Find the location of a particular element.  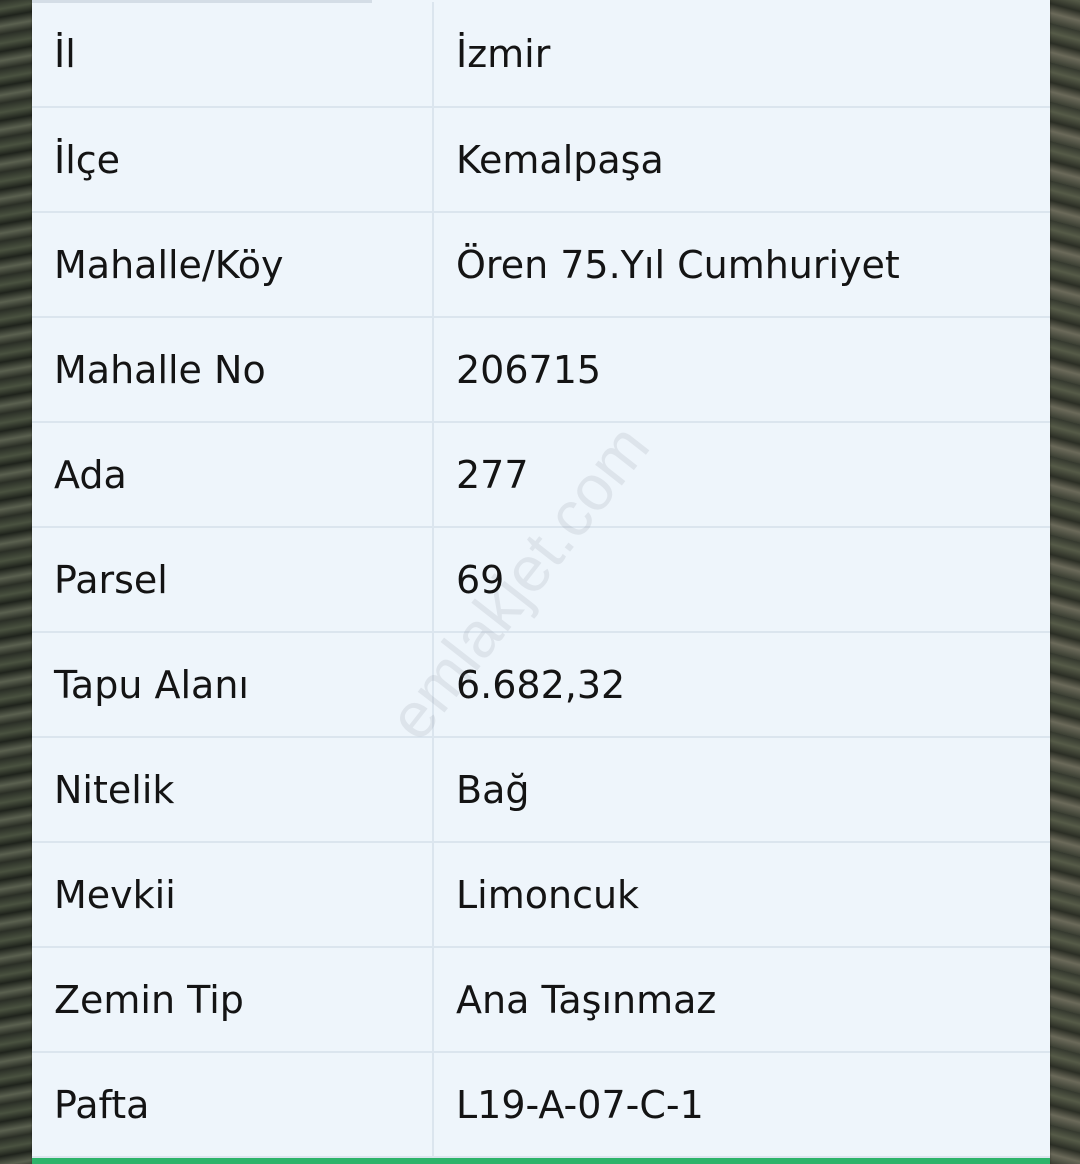

row-value-nitelik: Bağ is located at coordinates (741, 790).